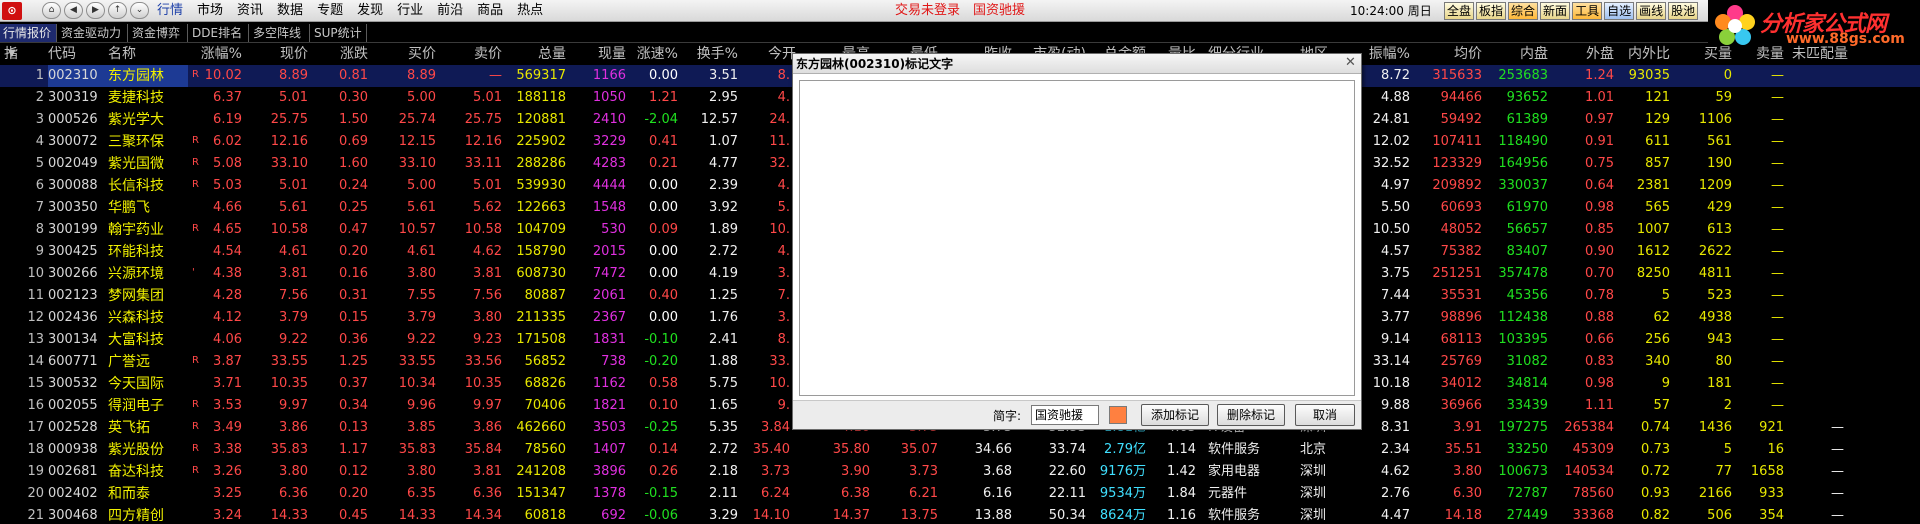 This screenshot has width=1920, height=524. What do you see at coordinates (12, 11) in the screenshot?
I see `app-logo-icon: ⊙` at bounding box center [12, 11].